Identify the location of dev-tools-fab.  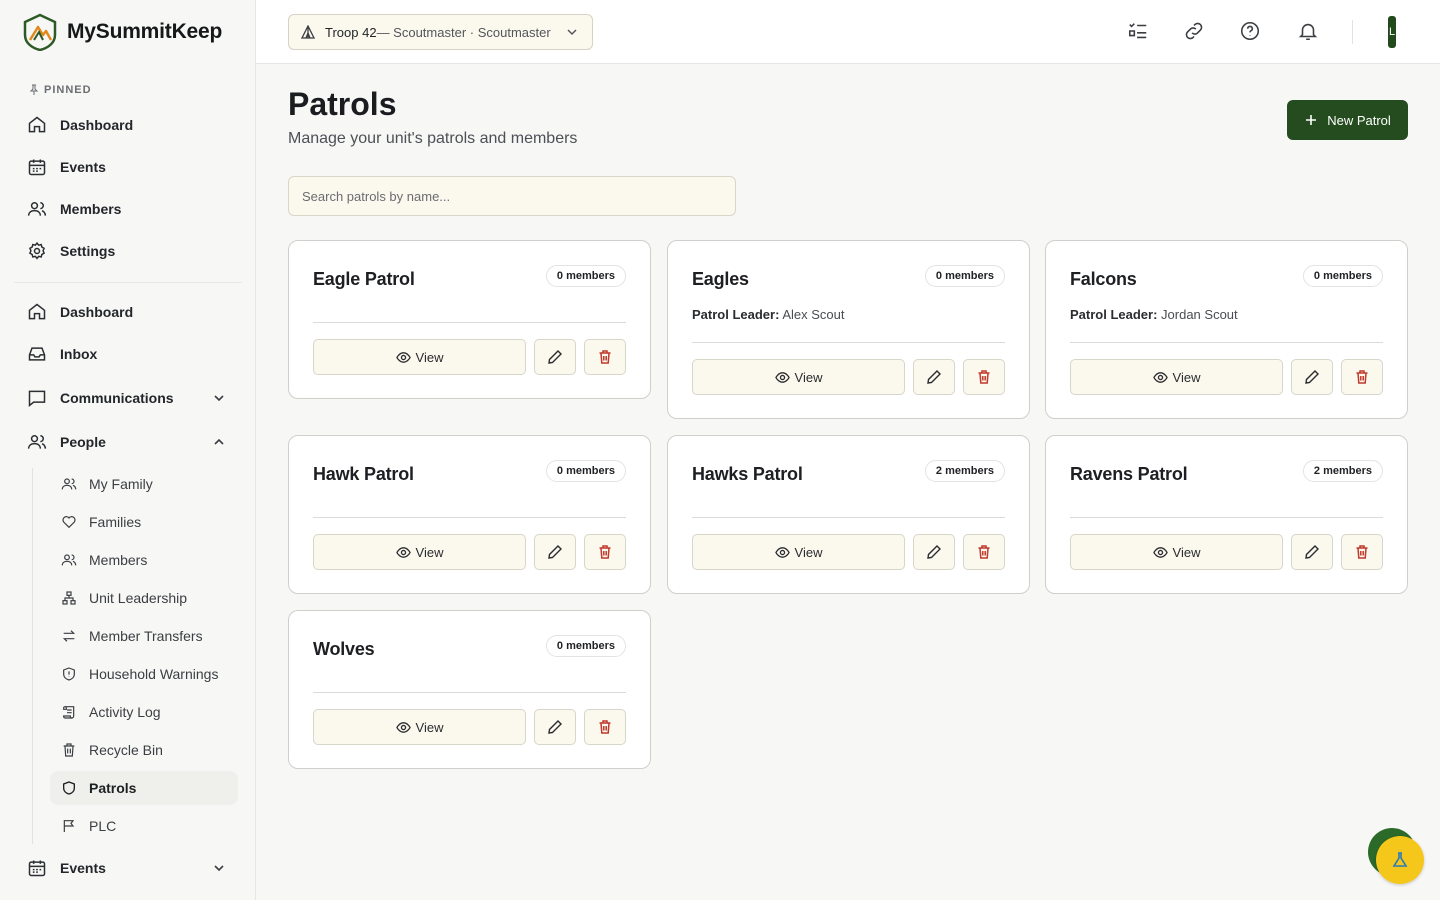
(1400, 860).